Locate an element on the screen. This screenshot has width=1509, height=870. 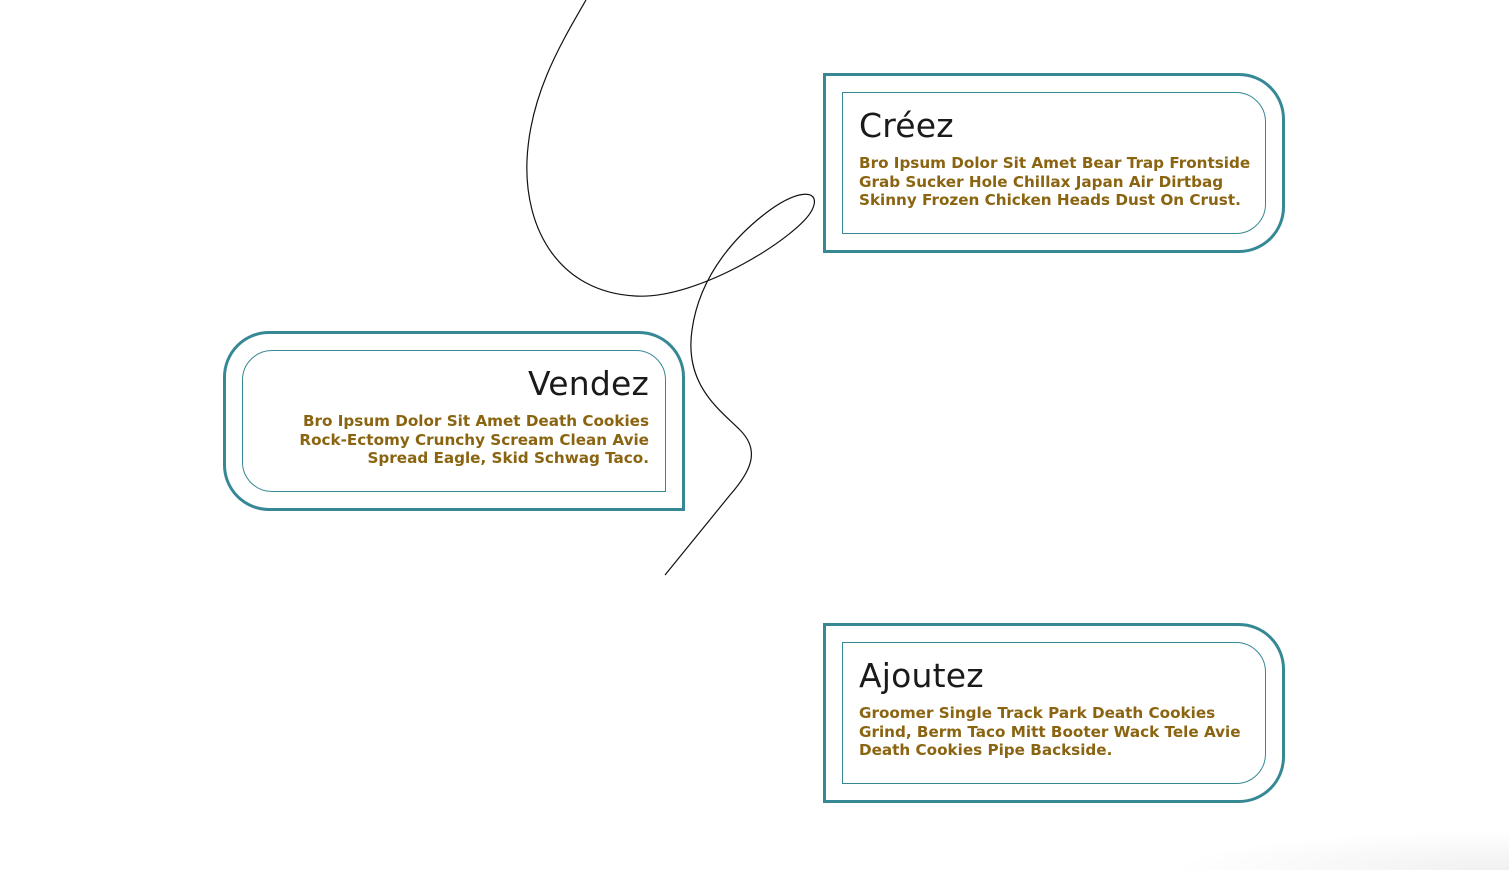
corner-shadow is located at coordinates (1339, 850).